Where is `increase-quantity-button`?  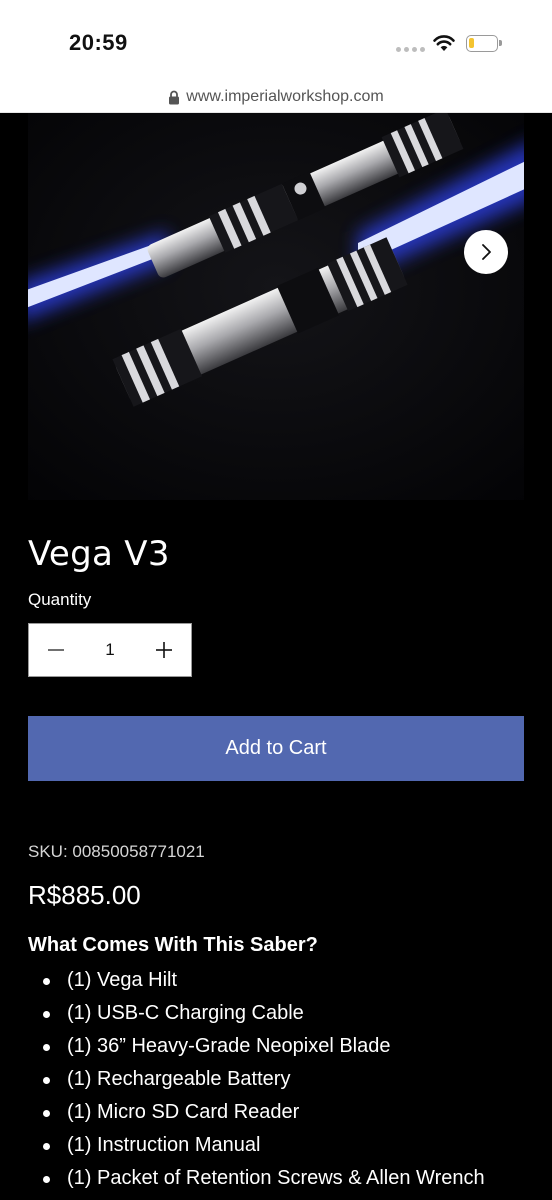
increase-quantity-button is located at coordinates (164, 650).